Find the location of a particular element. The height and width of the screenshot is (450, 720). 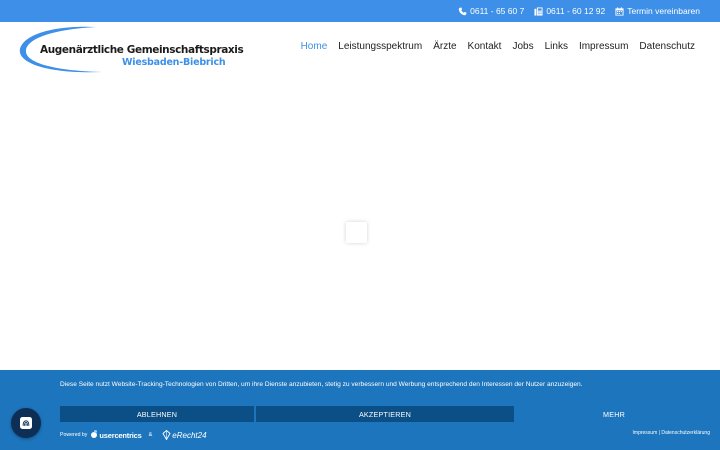

erecht24-wordmark: eRecht24 is located at coordinates (189, 435).